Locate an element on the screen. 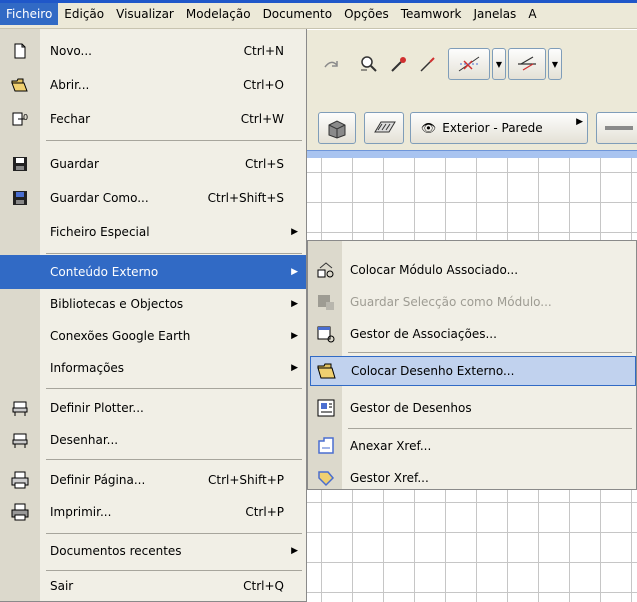 Image resolution: width=637 pixels, height=602 pixels. menu-item-label: Conteúdo Externo is located at coordinates (104, 272).